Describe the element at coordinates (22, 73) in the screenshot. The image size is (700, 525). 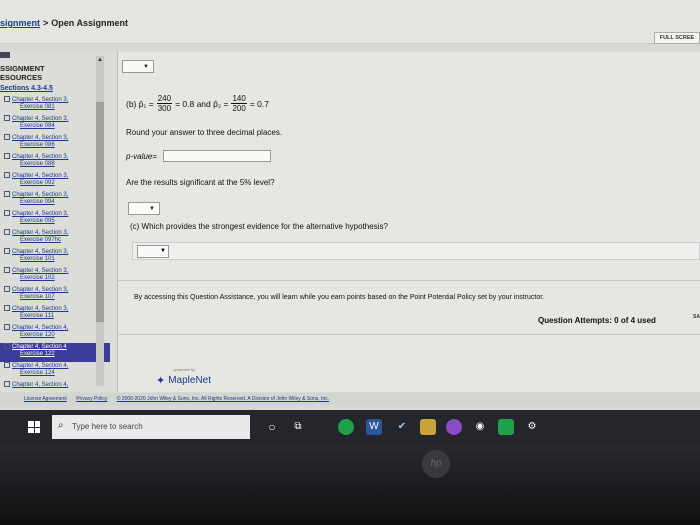
I see `sidebar-heading: SSIGNMENT ESOURCES` at that location.